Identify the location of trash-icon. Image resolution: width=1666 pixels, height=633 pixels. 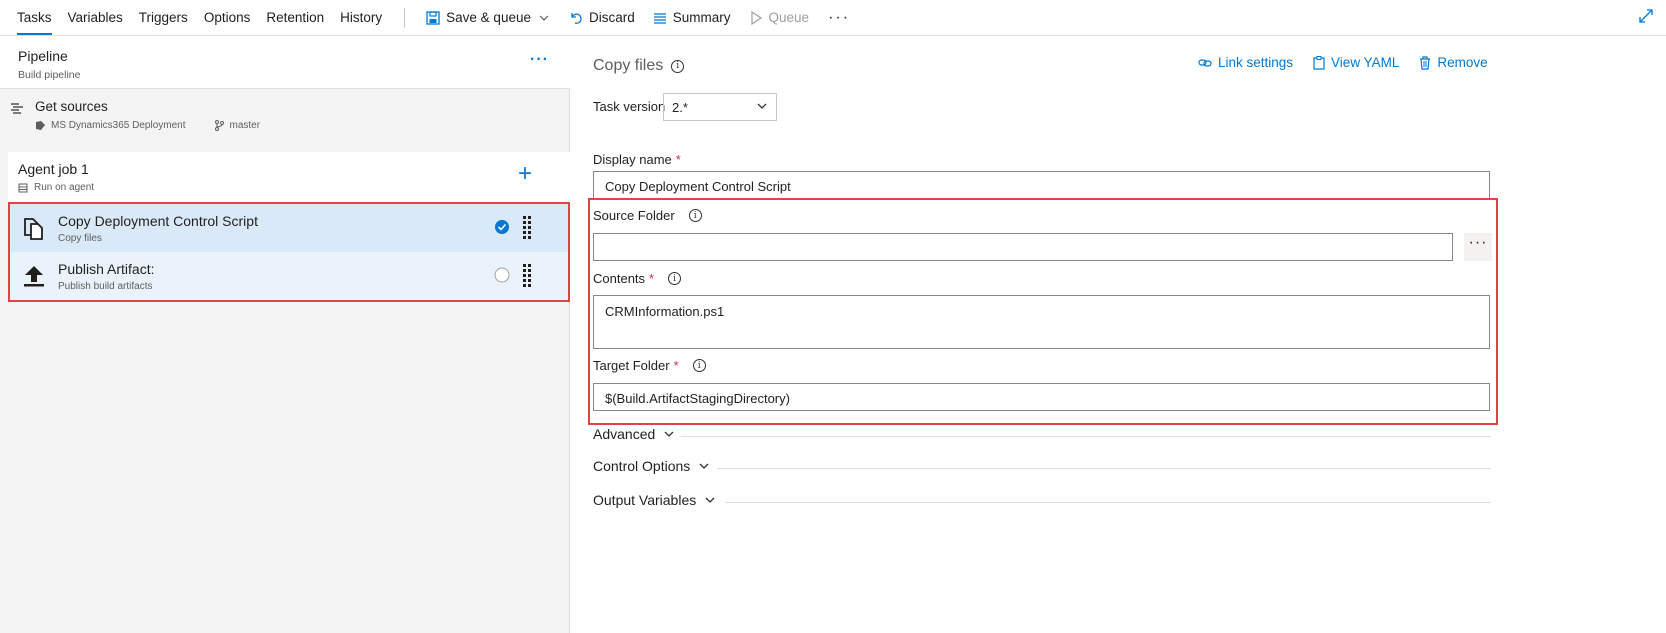
(1425, 62).